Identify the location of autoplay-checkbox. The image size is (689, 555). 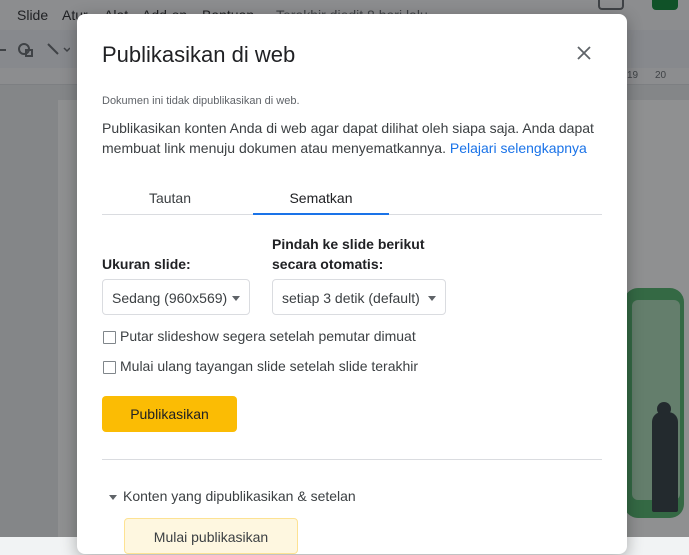
(109, 337).